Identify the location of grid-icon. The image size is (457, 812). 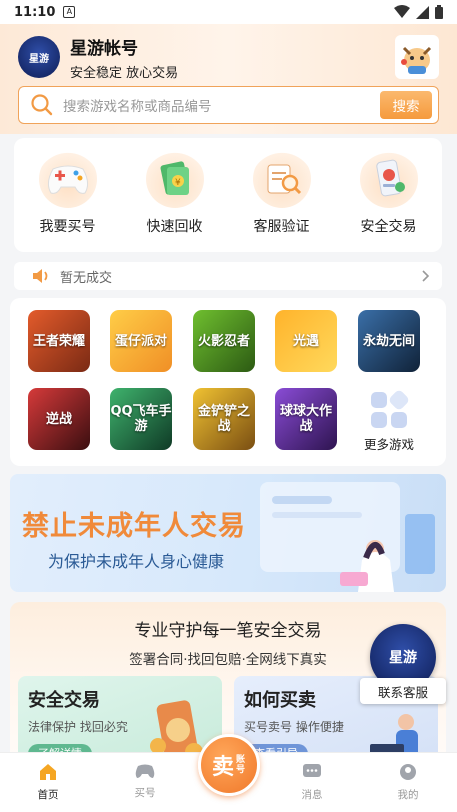
(390, 409).